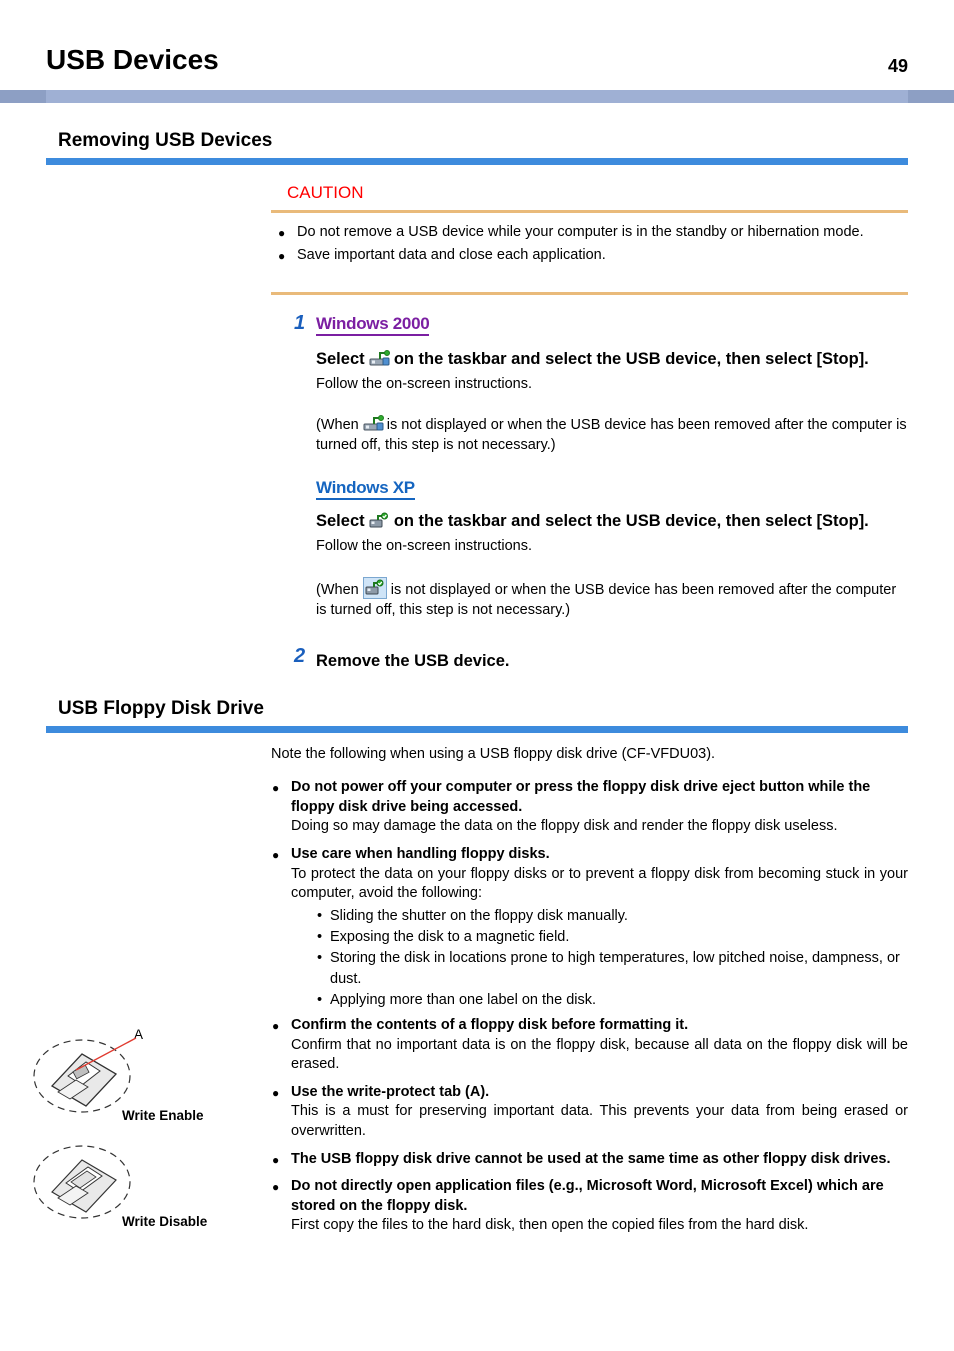 The width and height of the screenshot is (954, 1351). Describe the element at coordinates (477, 96) in the screenshot. I see `header-band-inner` at that location.